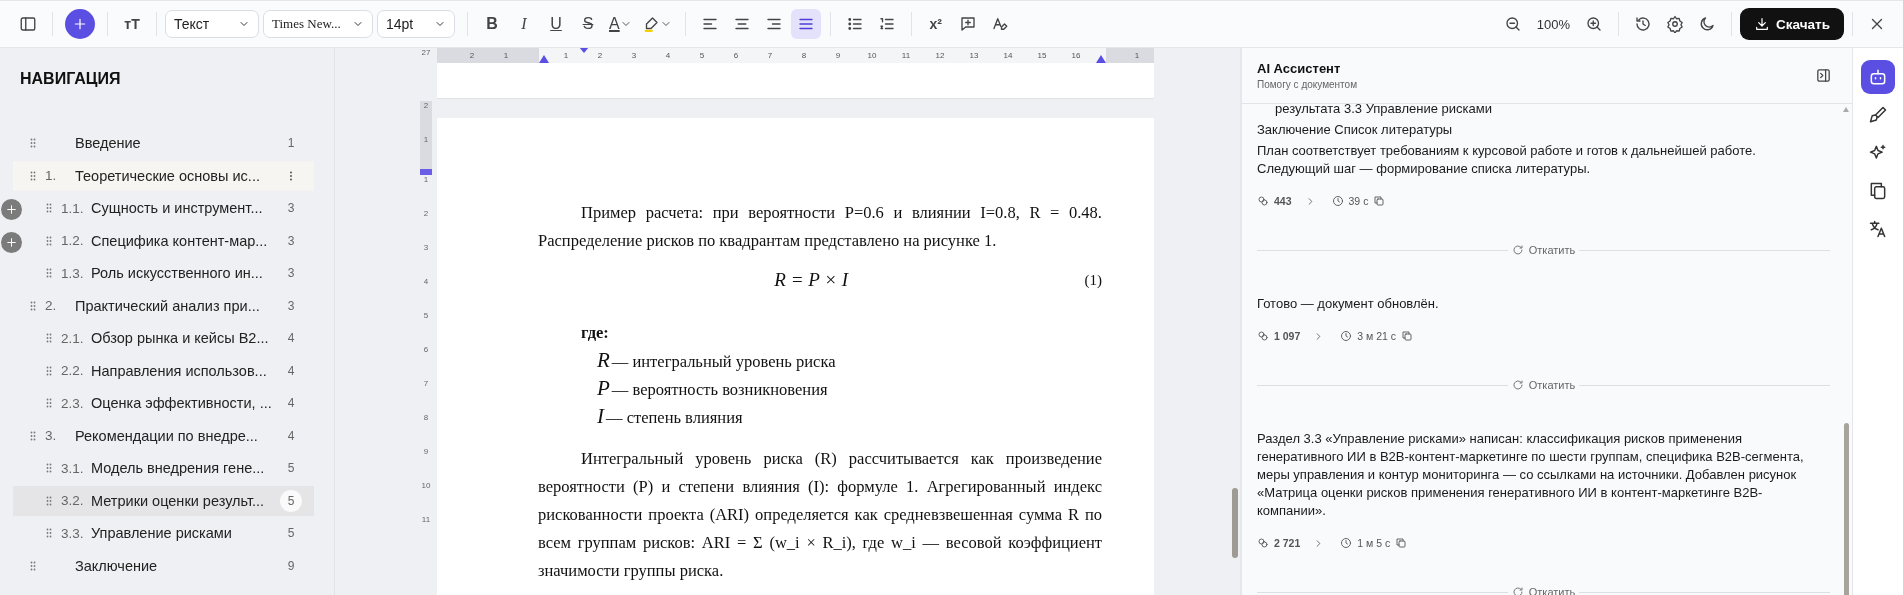 The width and height of the screenshot is (1903, 595). Describe the element at coordinates (603, 360) in the screenshot. I see `variable-symbol: R` at that location.